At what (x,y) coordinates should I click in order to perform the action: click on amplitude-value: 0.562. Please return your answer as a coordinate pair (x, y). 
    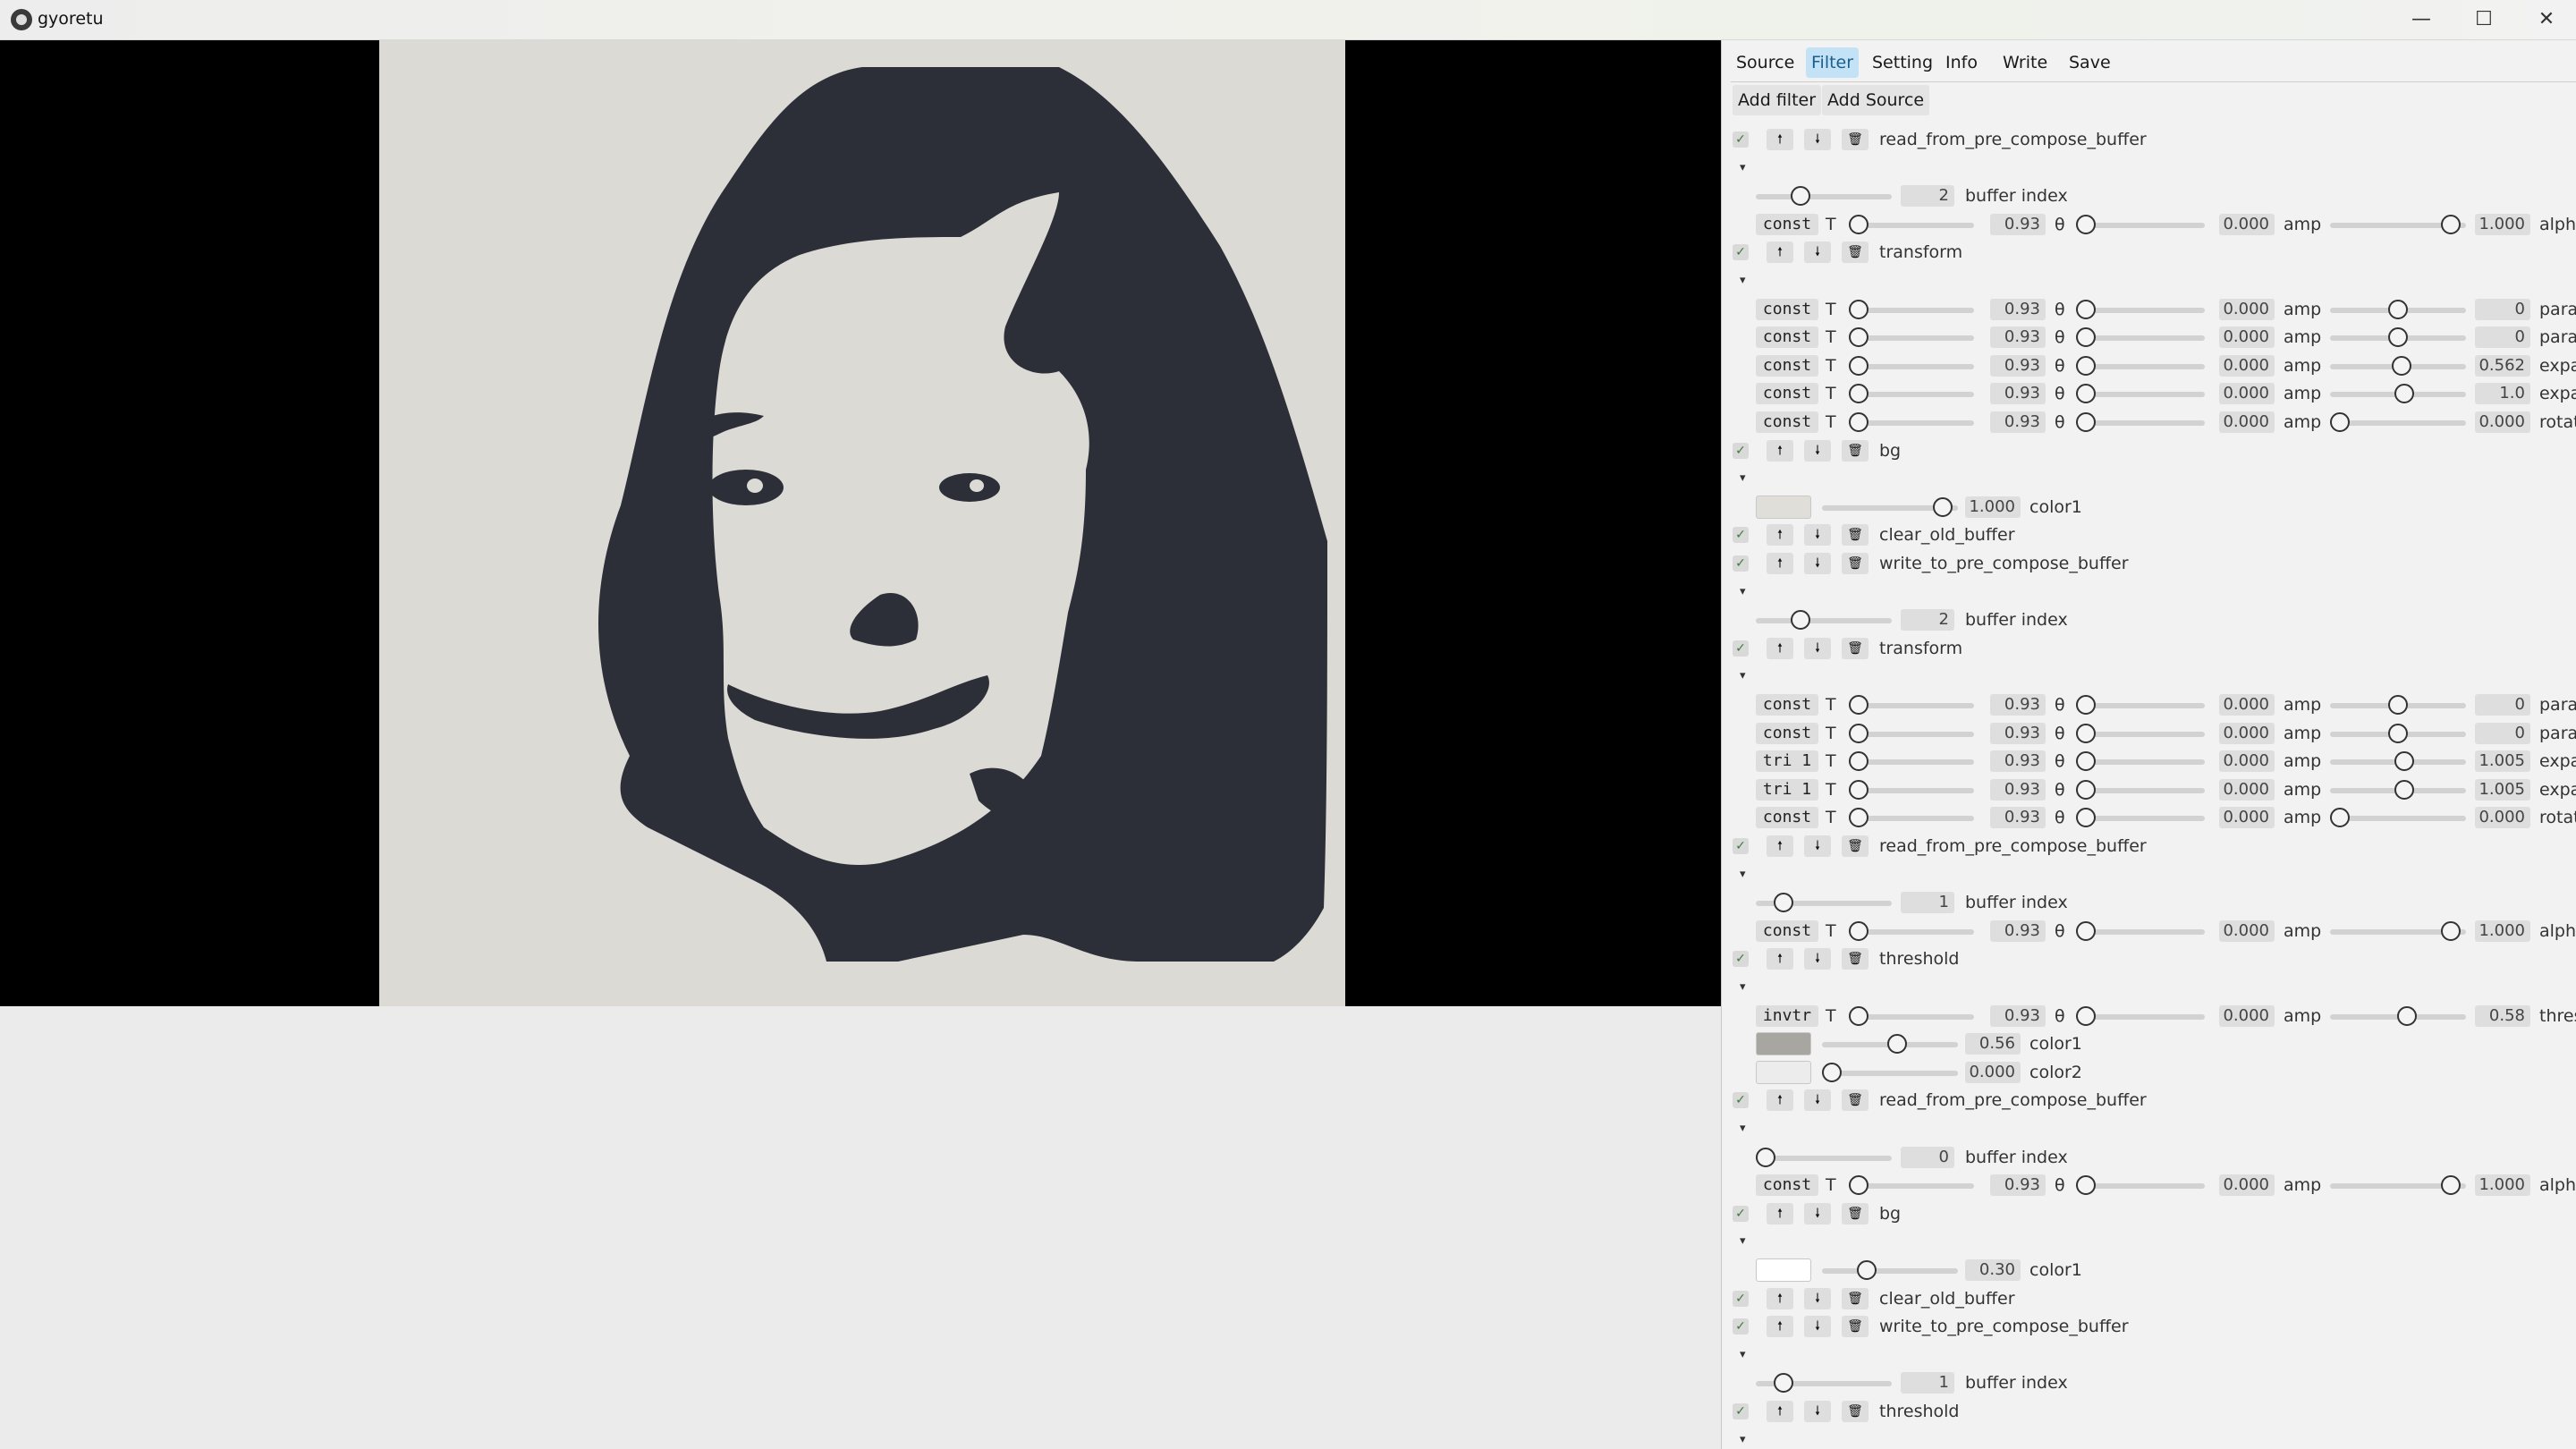
    Looking at the image, I should click on (2502, 365).